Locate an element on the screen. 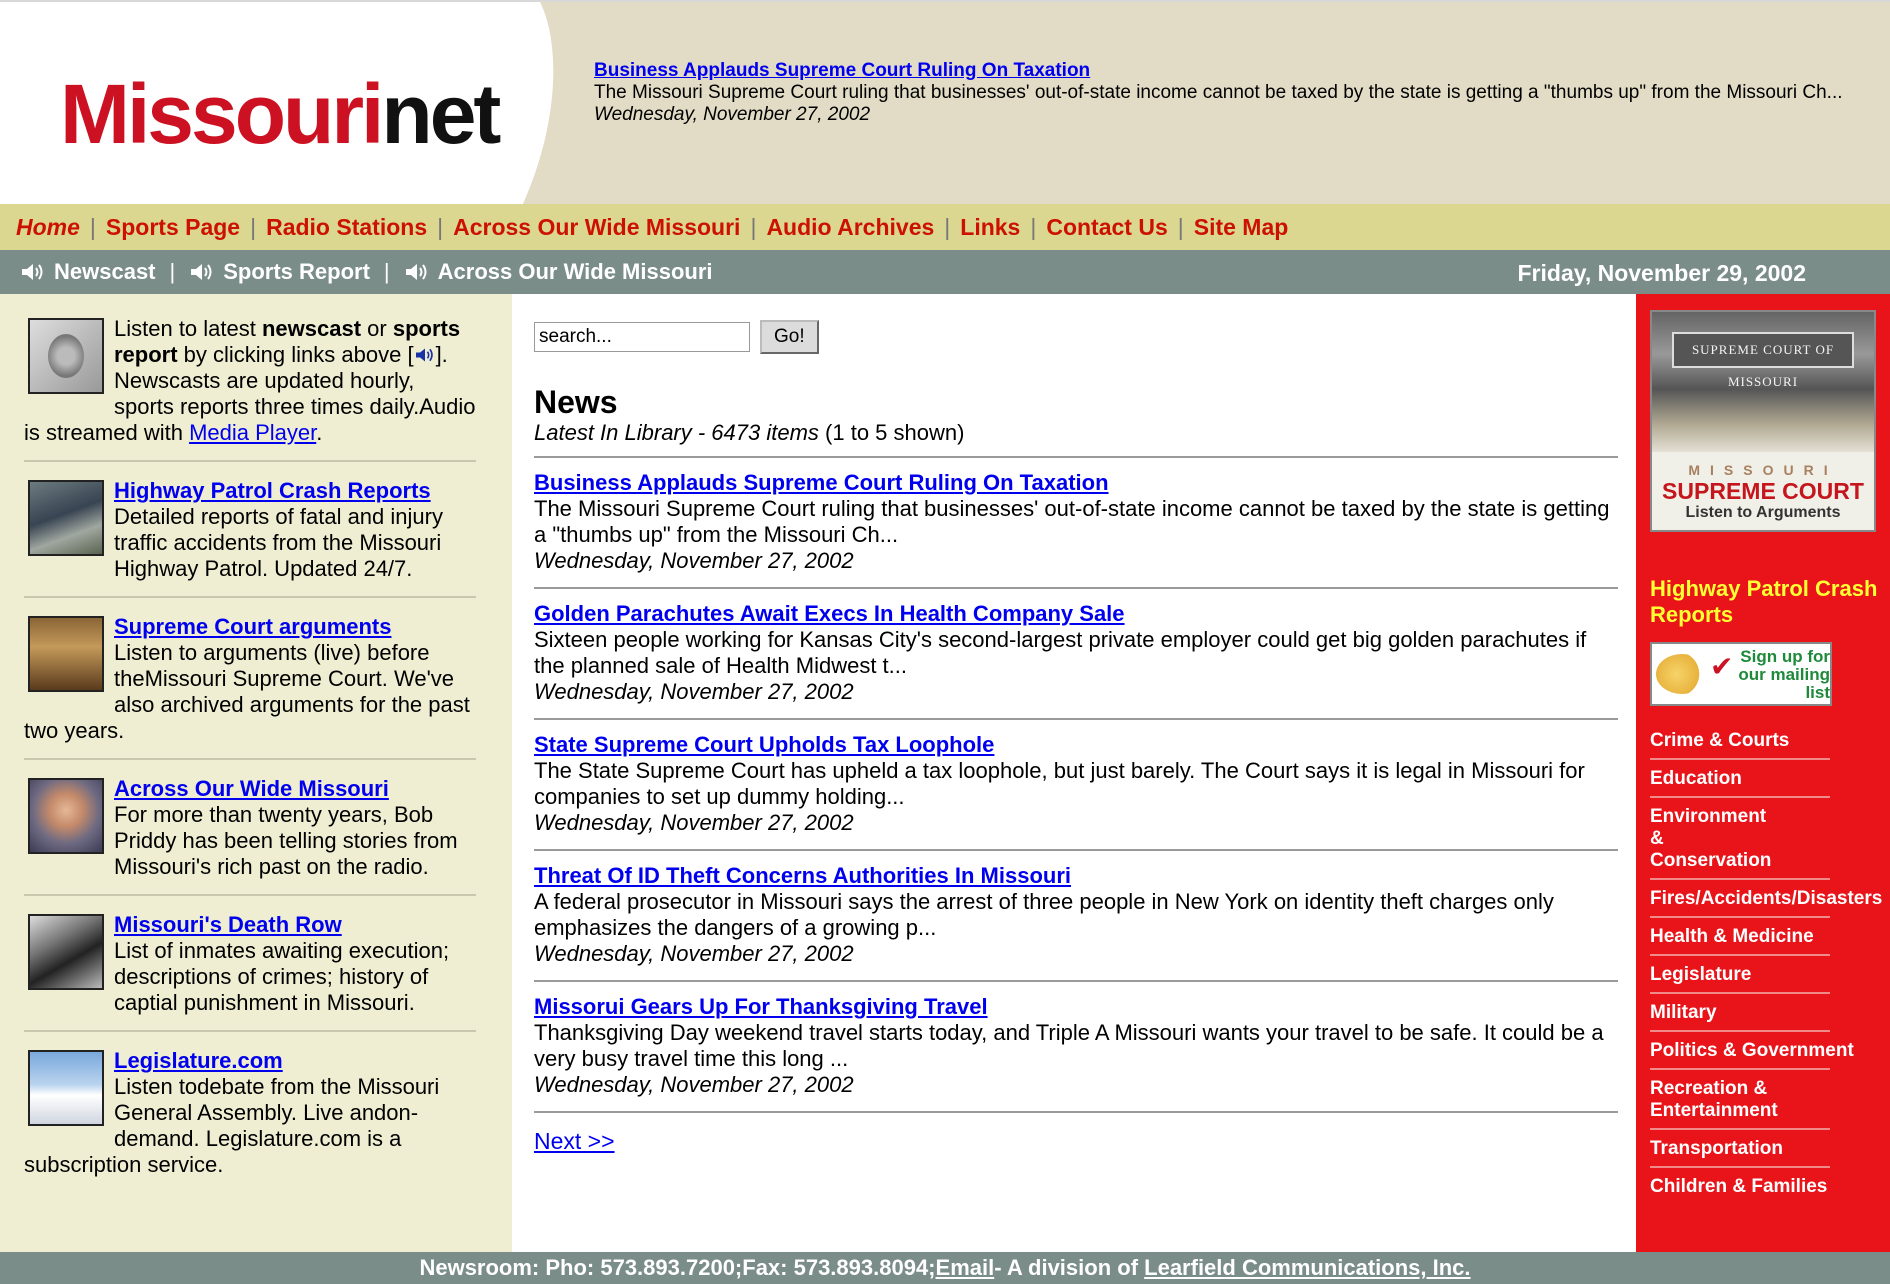  section-item: Health & Medicine is located at coordinates (1740, 937).